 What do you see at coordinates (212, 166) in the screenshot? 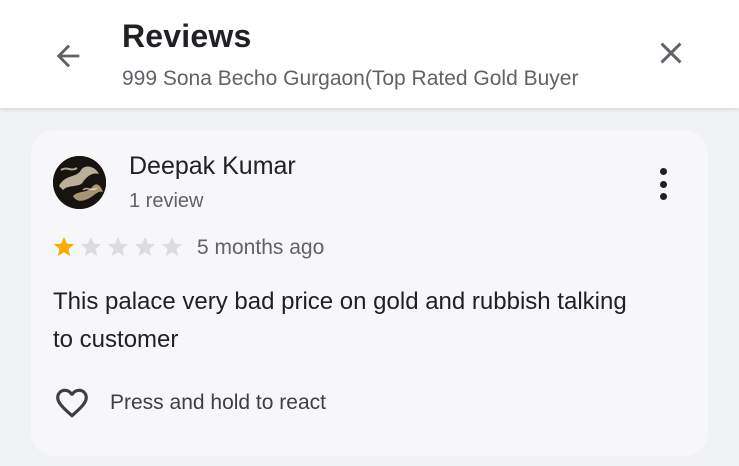
I see `reviewer-name: Deepak Kumar` at bounding box center [212, 166].